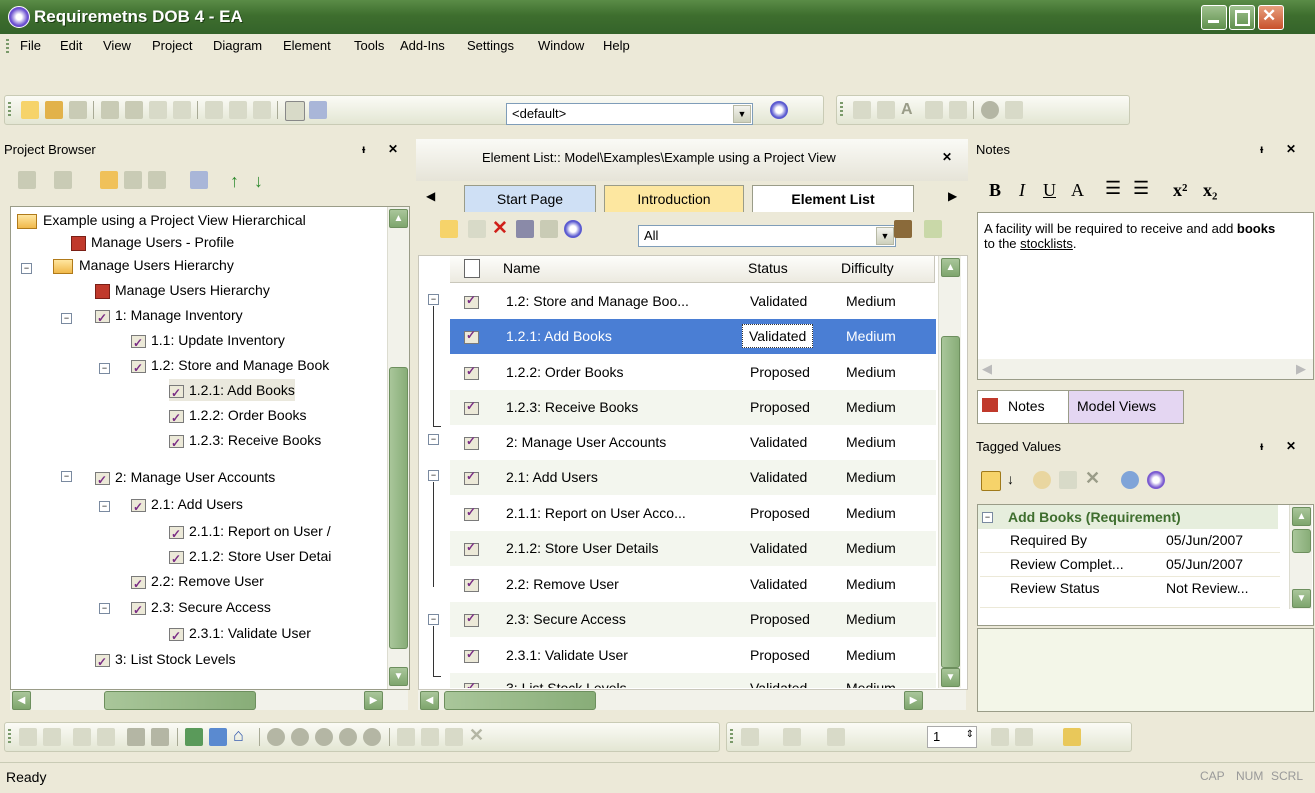 This screenshot has height=793, width=1315. Describe the element at coordinates (474, 269) in the screenshot. I see `column-icon` at that location.